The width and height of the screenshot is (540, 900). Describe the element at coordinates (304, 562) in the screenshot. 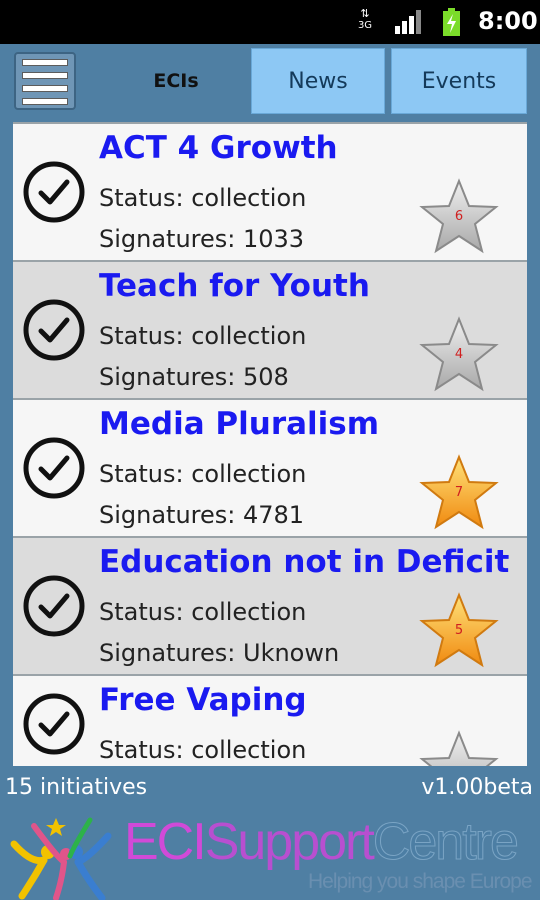

I see `initiative-title: Education not in Deficit` at that location.